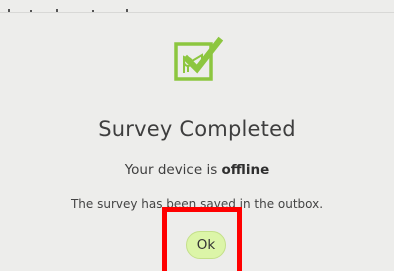 Image resolution: width=394 pixels, height=271 pixels. What do you see at coordinates (173, 170) in the screenshot?
I see `device-status-prefix: Your device is` at bounding box center [173, 170].